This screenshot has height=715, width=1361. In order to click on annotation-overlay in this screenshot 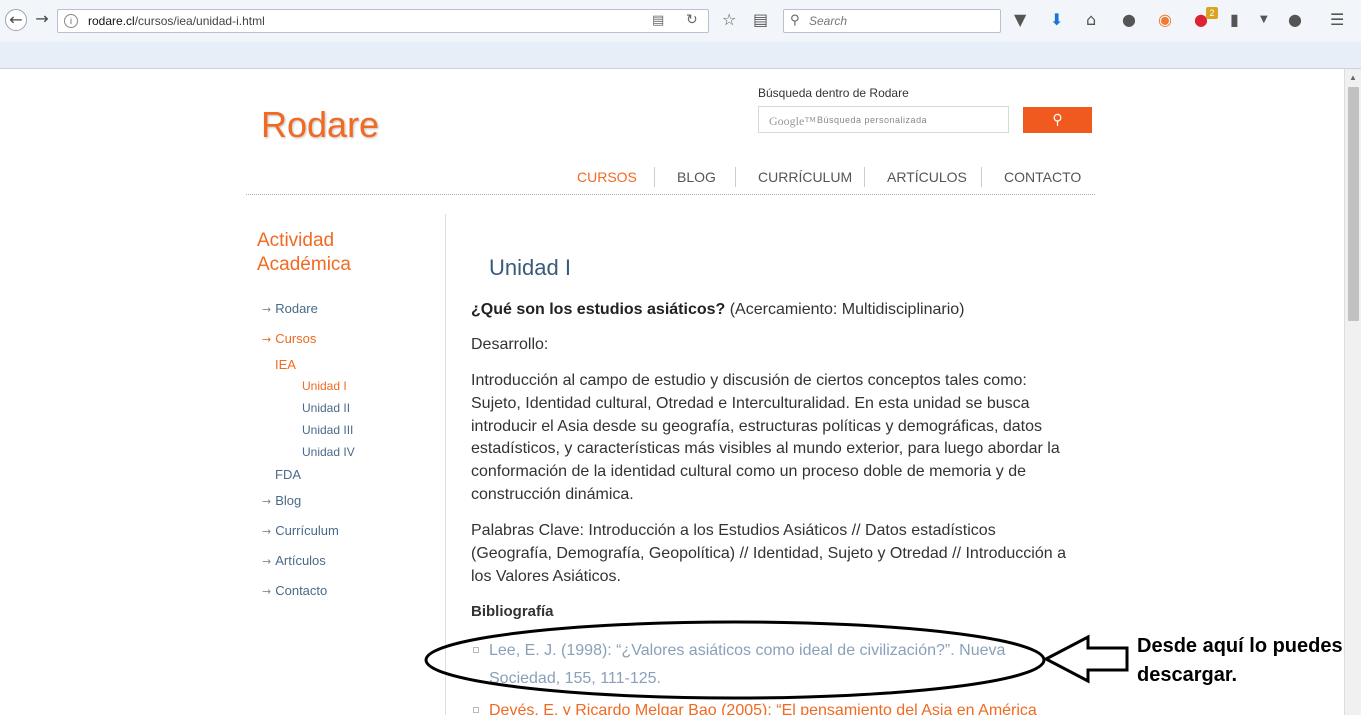, I will do `click(776, 660)`.